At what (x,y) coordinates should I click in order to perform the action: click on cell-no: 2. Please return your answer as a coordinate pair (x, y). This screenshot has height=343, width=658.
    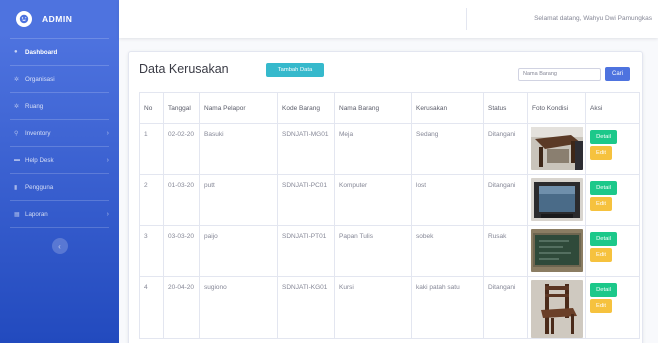
    Looking at the image, I should click on (151, 200).